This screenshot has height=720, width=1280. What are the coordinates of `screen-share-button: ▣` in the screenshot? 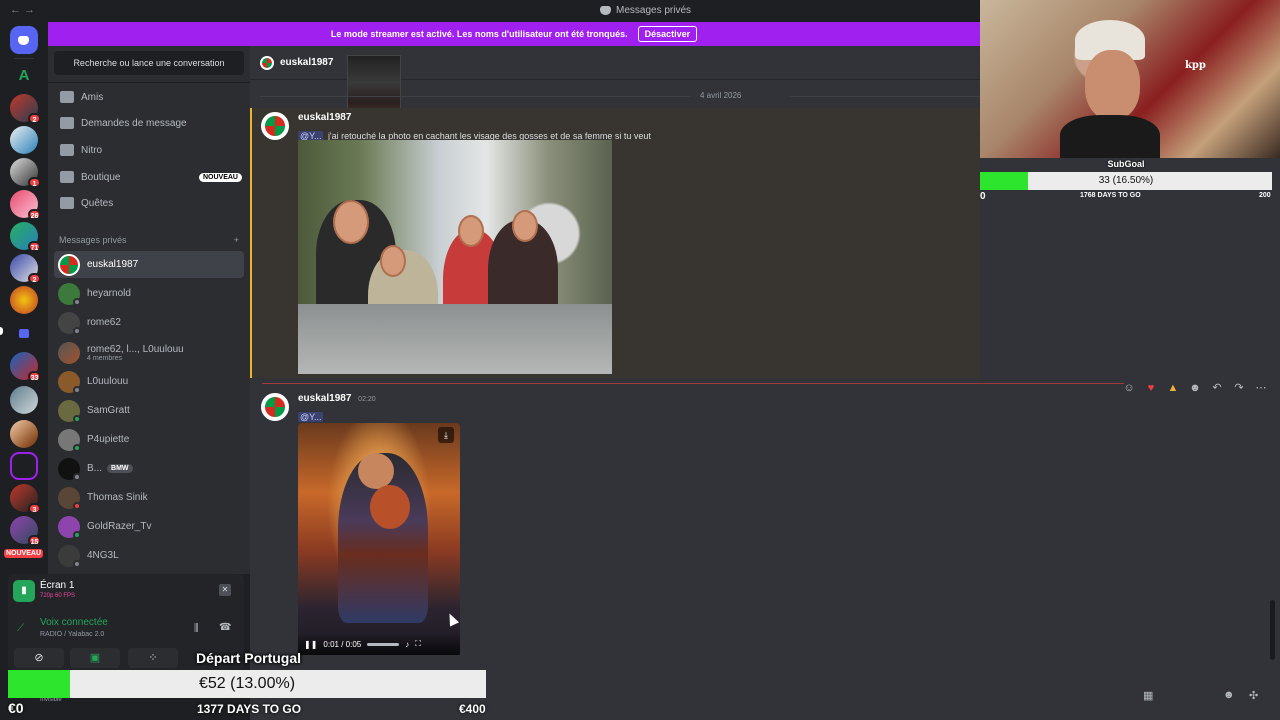 It's located at (95, 658).